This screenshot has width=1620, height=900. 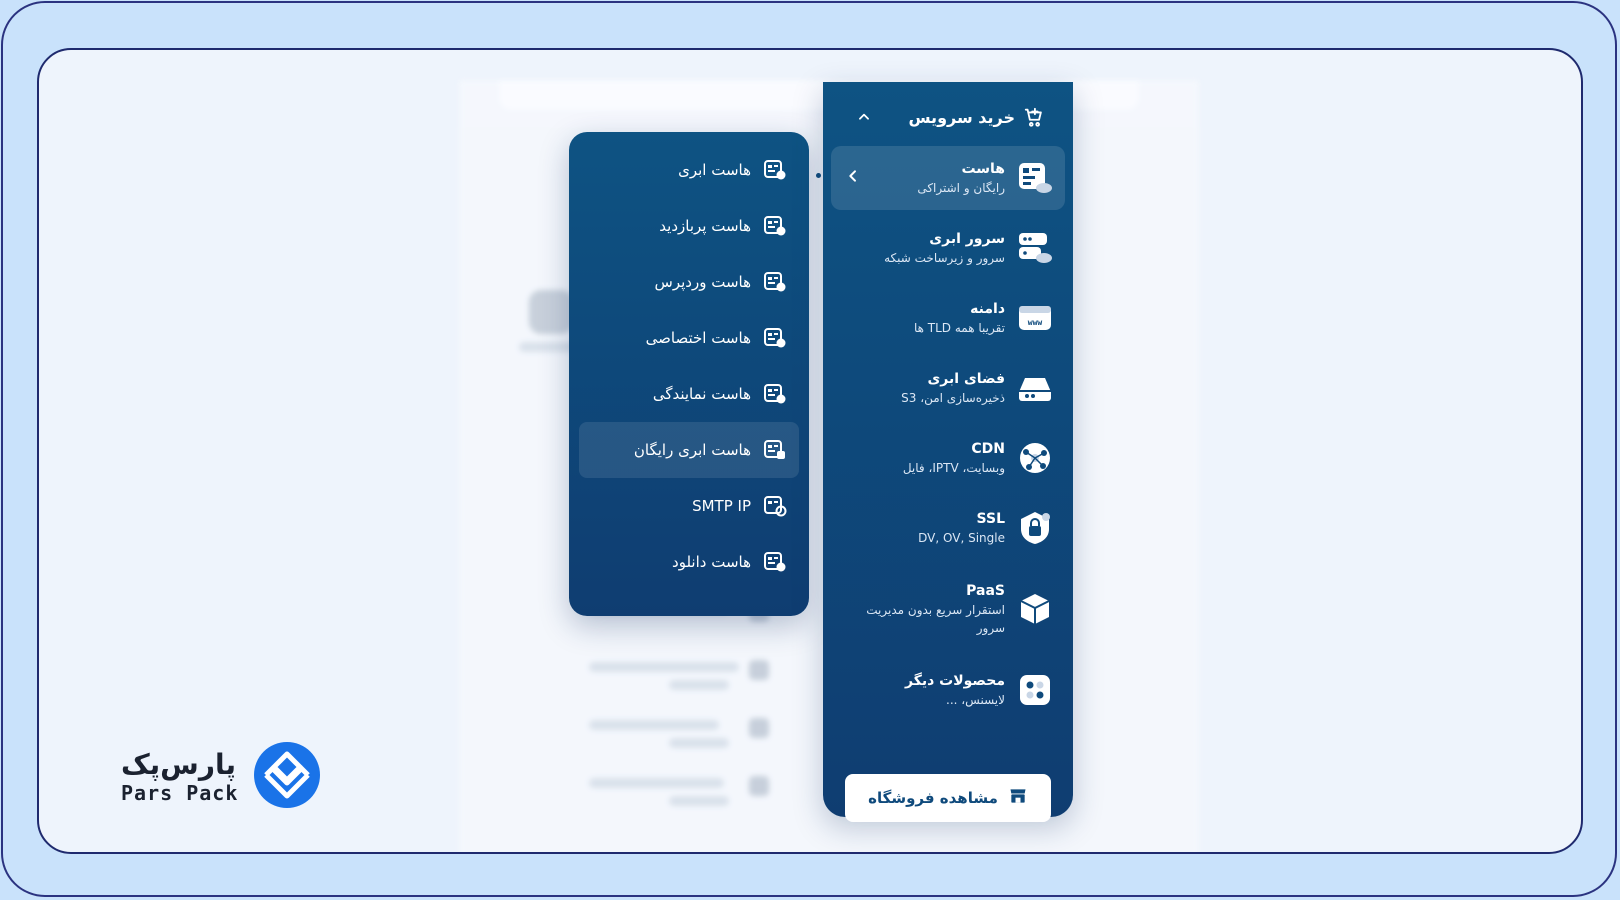 I want to click on ssl-lock-icon, so click(x=1035, y=528).